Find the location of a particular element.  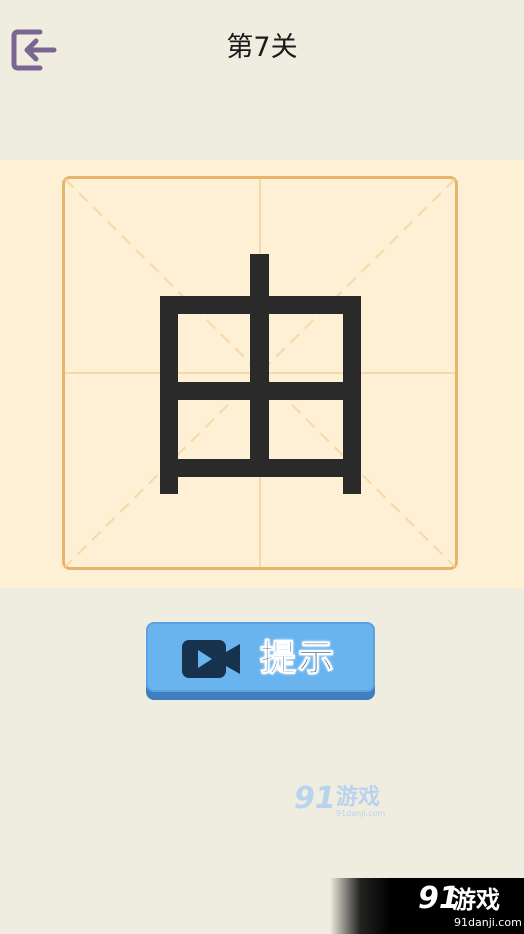

glyph-stroke-bottom is located at coordinates (260, 468).